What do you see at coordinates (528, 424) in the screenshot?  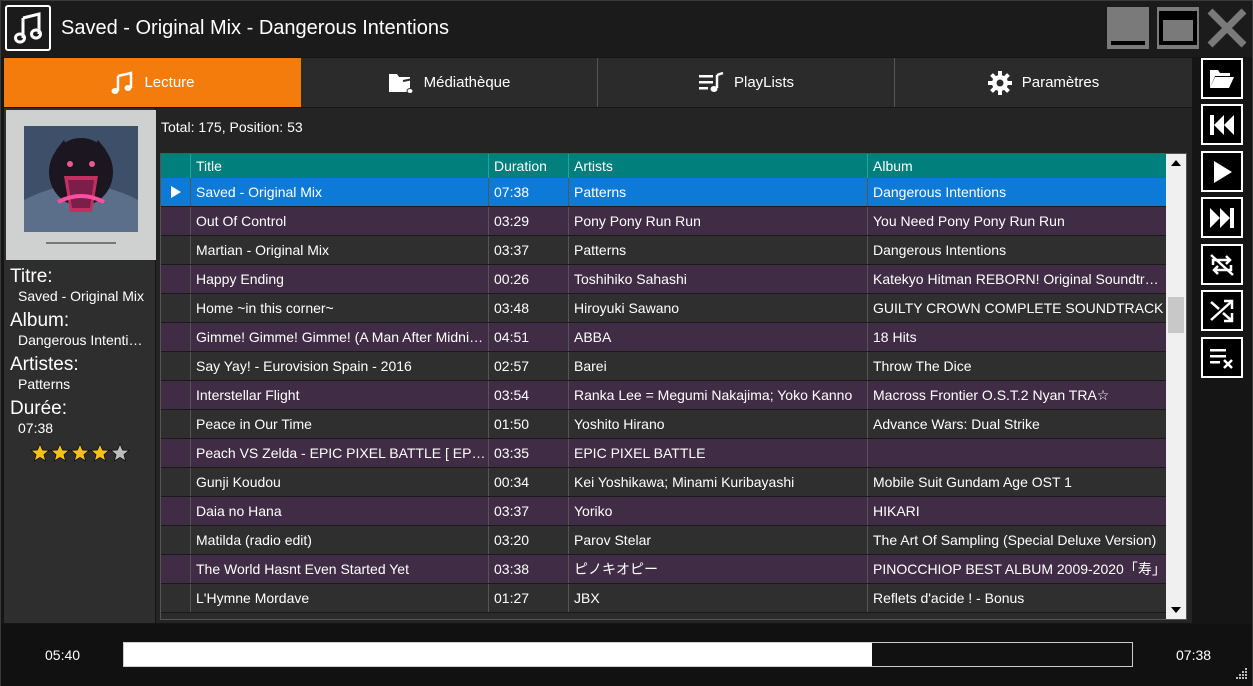 I see `cell-duration: 01:50` at bounding box center [528, 424].